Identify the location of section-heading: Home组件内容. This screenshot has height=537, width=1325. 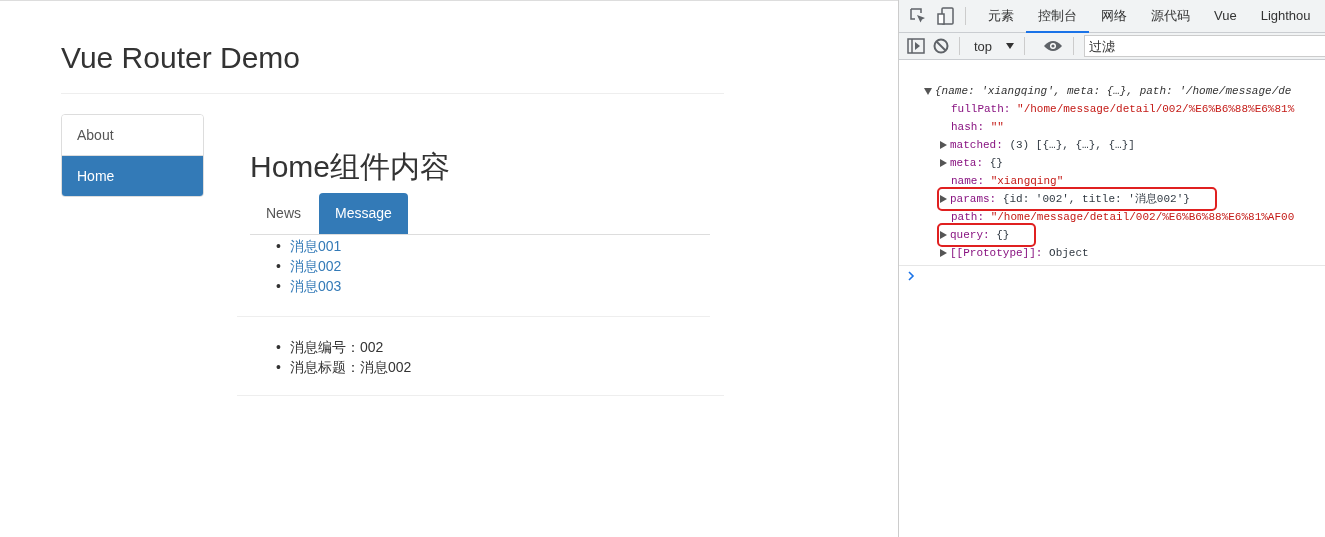
(351, 167).